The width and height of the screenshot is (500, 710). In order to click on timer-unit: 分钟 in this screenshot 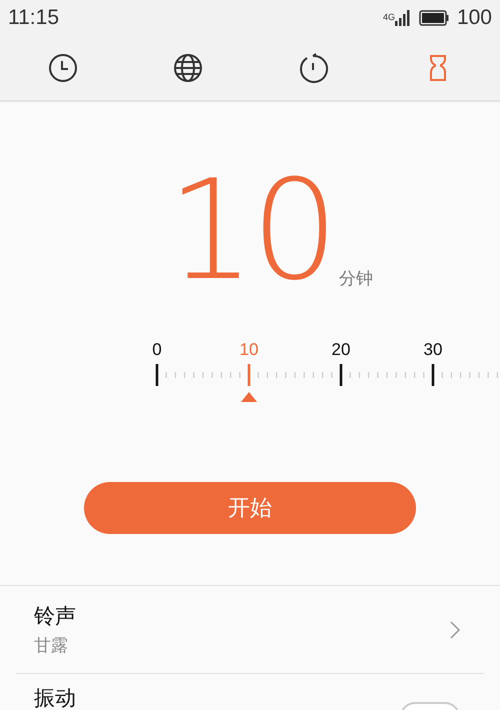, I will do `click(355, 279)`.